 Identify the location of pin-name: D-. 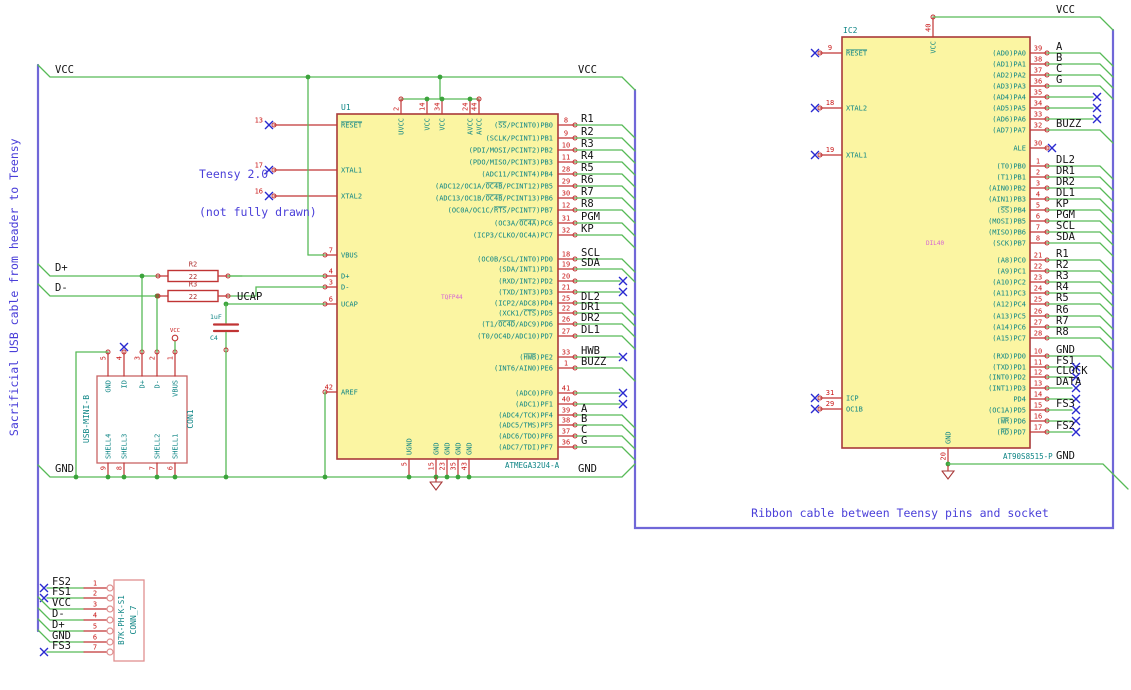
(345, 288).